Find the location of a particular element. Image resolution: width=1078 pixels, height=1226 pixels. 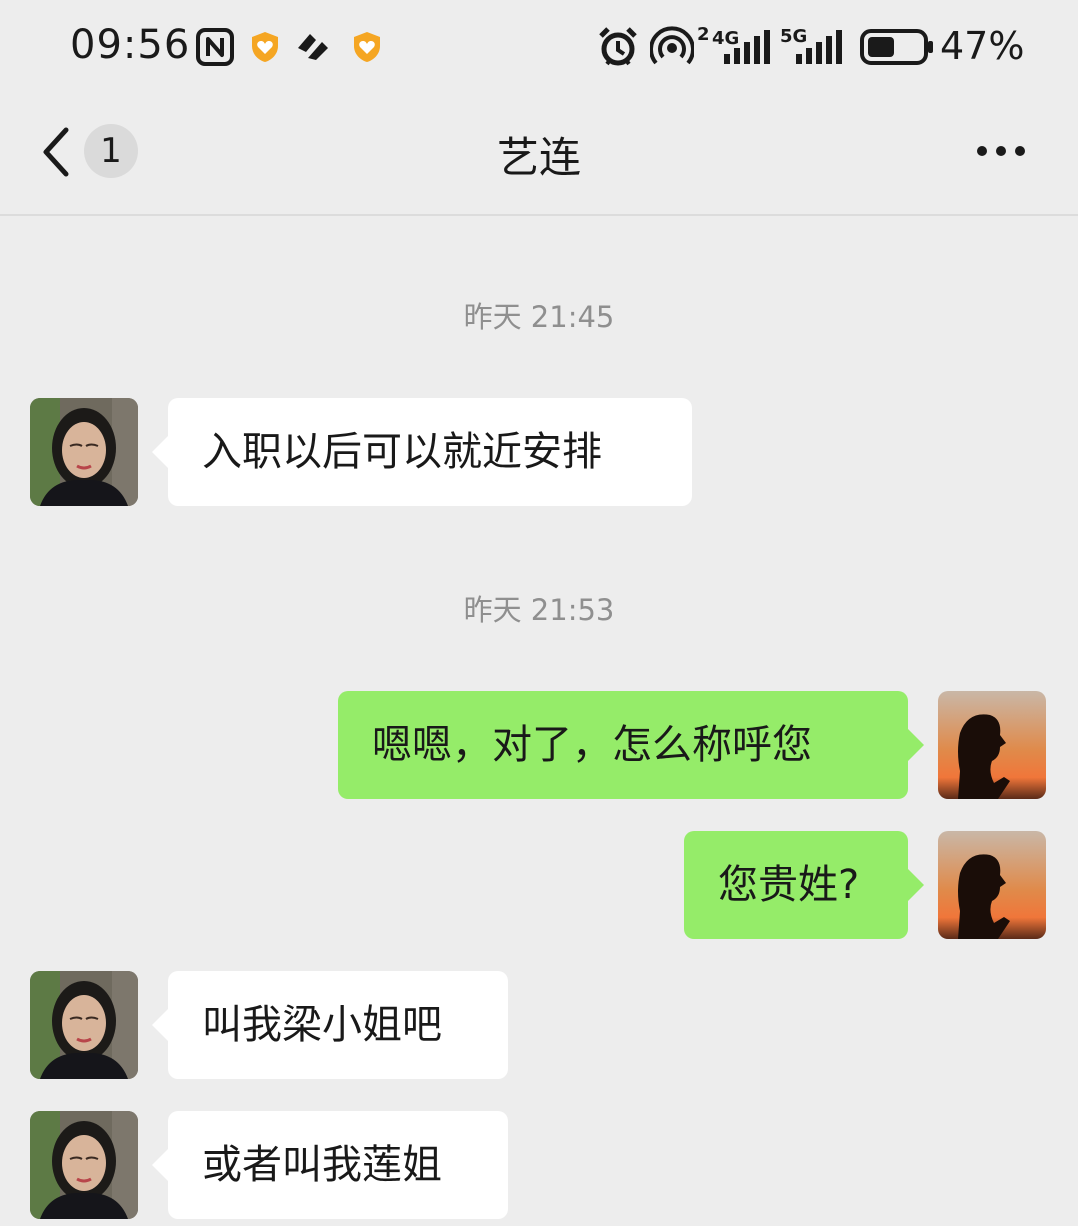

more-options-button is located at coordinates (1001, 151).